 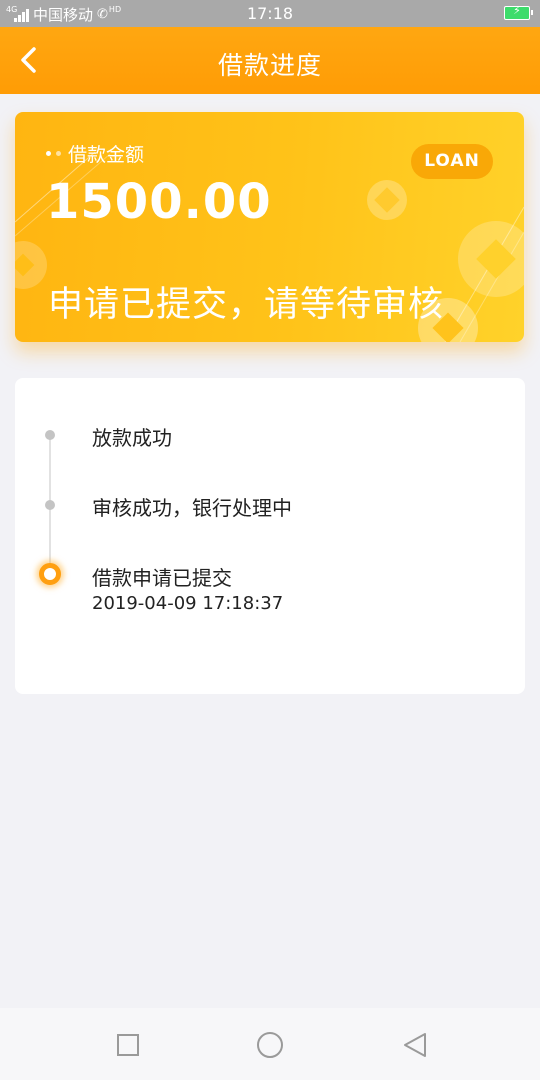 I want to click on step-time: 2019-04-09 17:18:37, so click(x=188, y=603).